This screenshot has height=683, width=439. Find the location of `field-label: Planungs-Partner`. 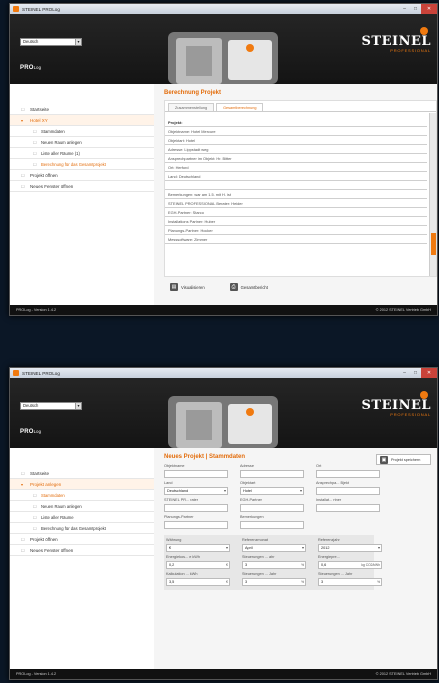

field-label: Planungs-Partner is located at coordinates (179, 517).